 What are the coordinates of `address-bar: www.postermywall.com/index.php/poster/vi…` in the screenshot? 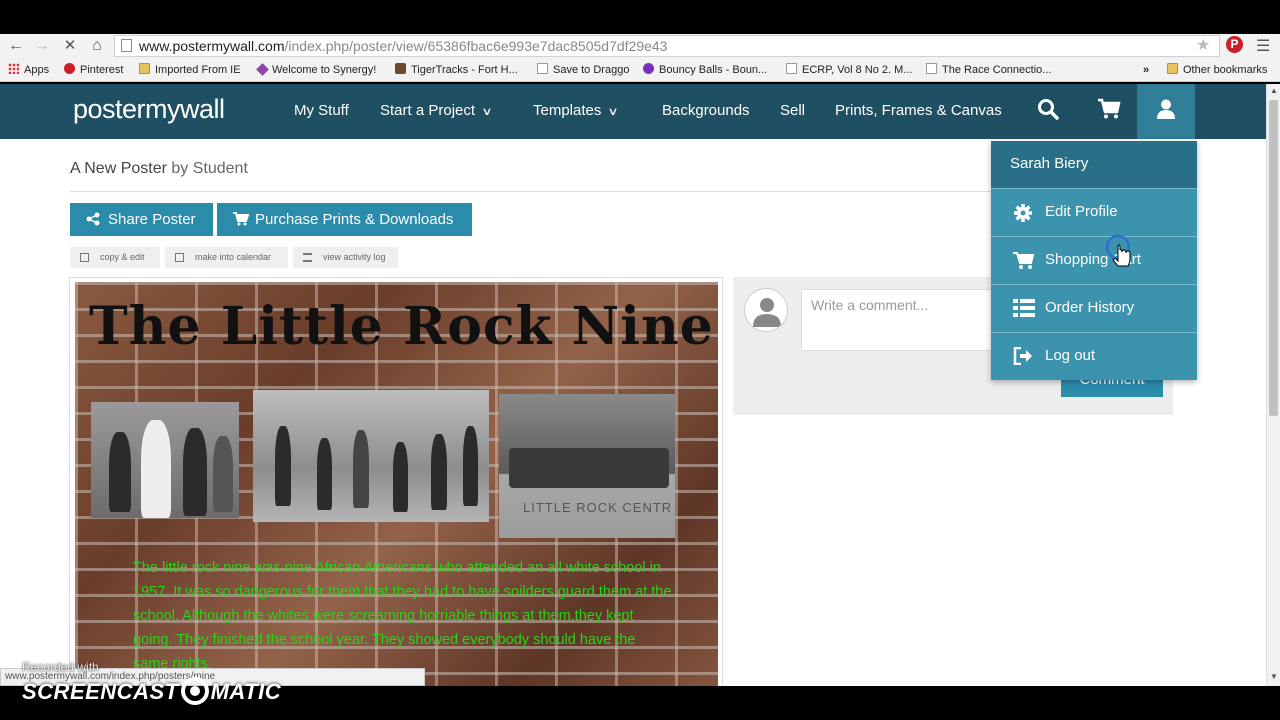 It's located at (667, 46).